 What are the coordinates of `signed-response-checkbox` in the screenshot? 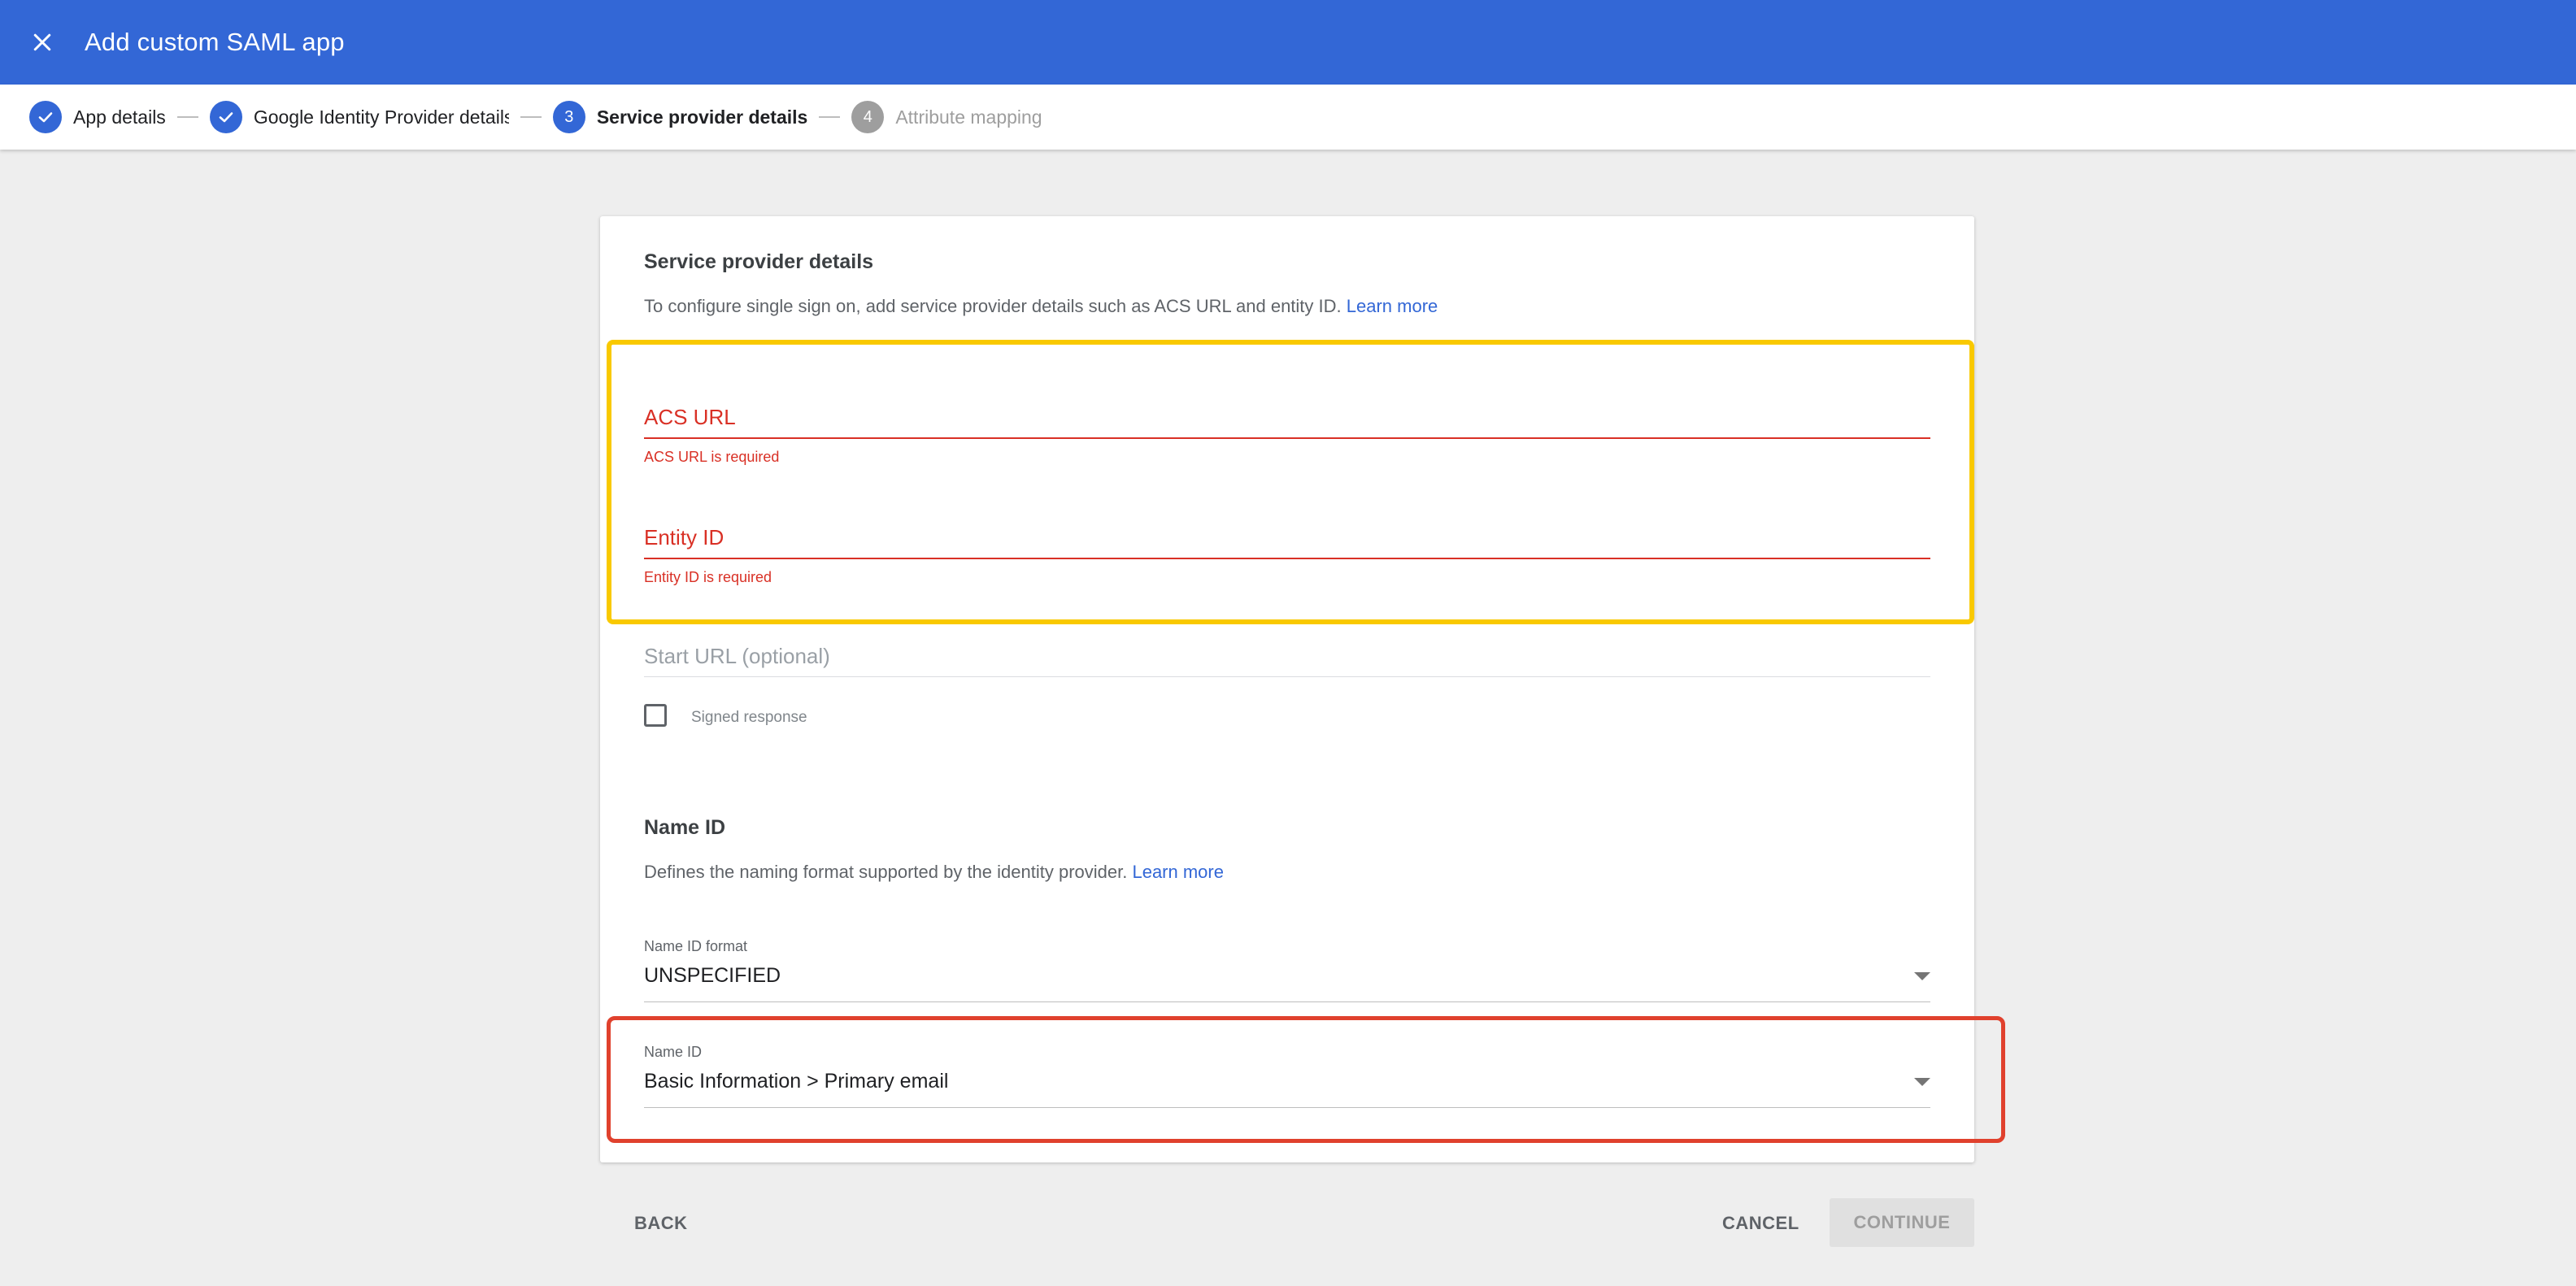 It's located at (656, 716).